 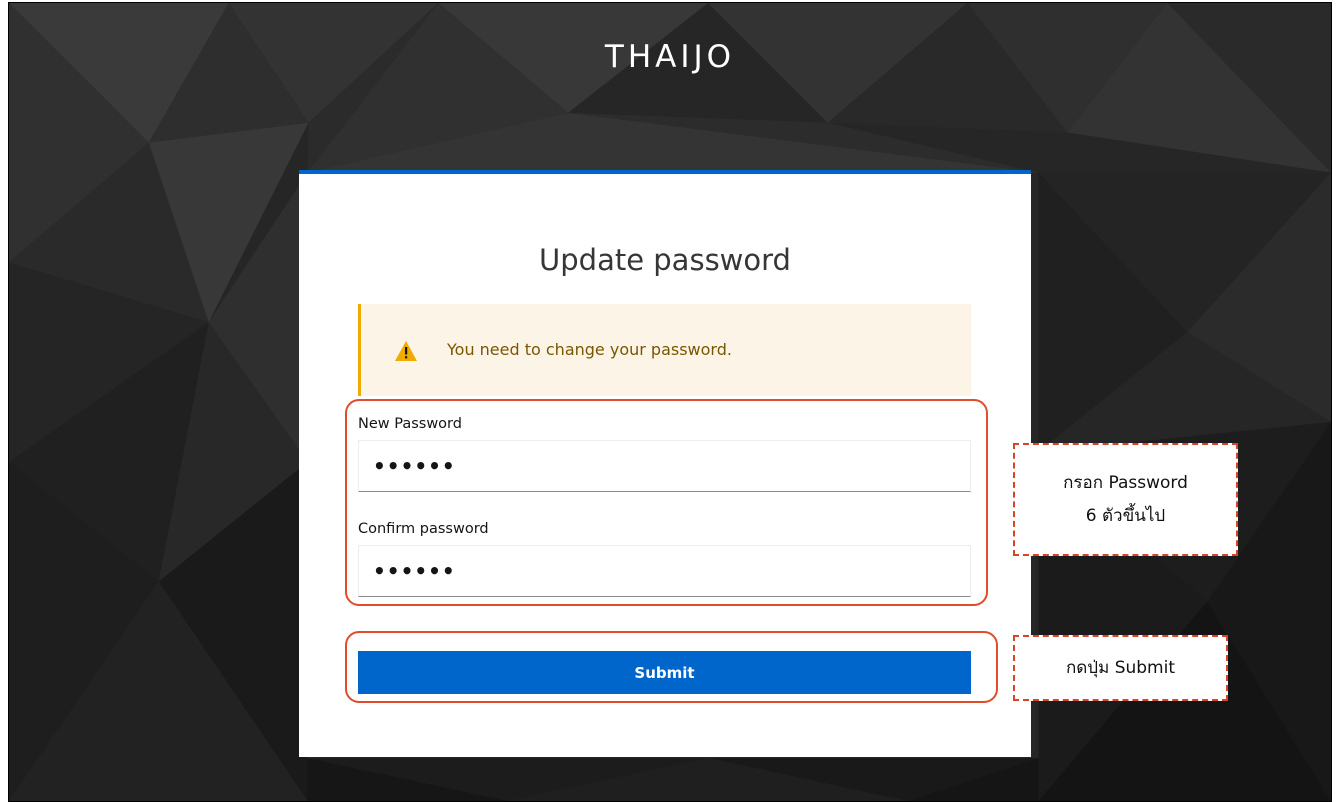 What do you see at coordinates (671, 667) in the screenshot?
I see `submit-button-highlight` at bounding box center [671, 667].